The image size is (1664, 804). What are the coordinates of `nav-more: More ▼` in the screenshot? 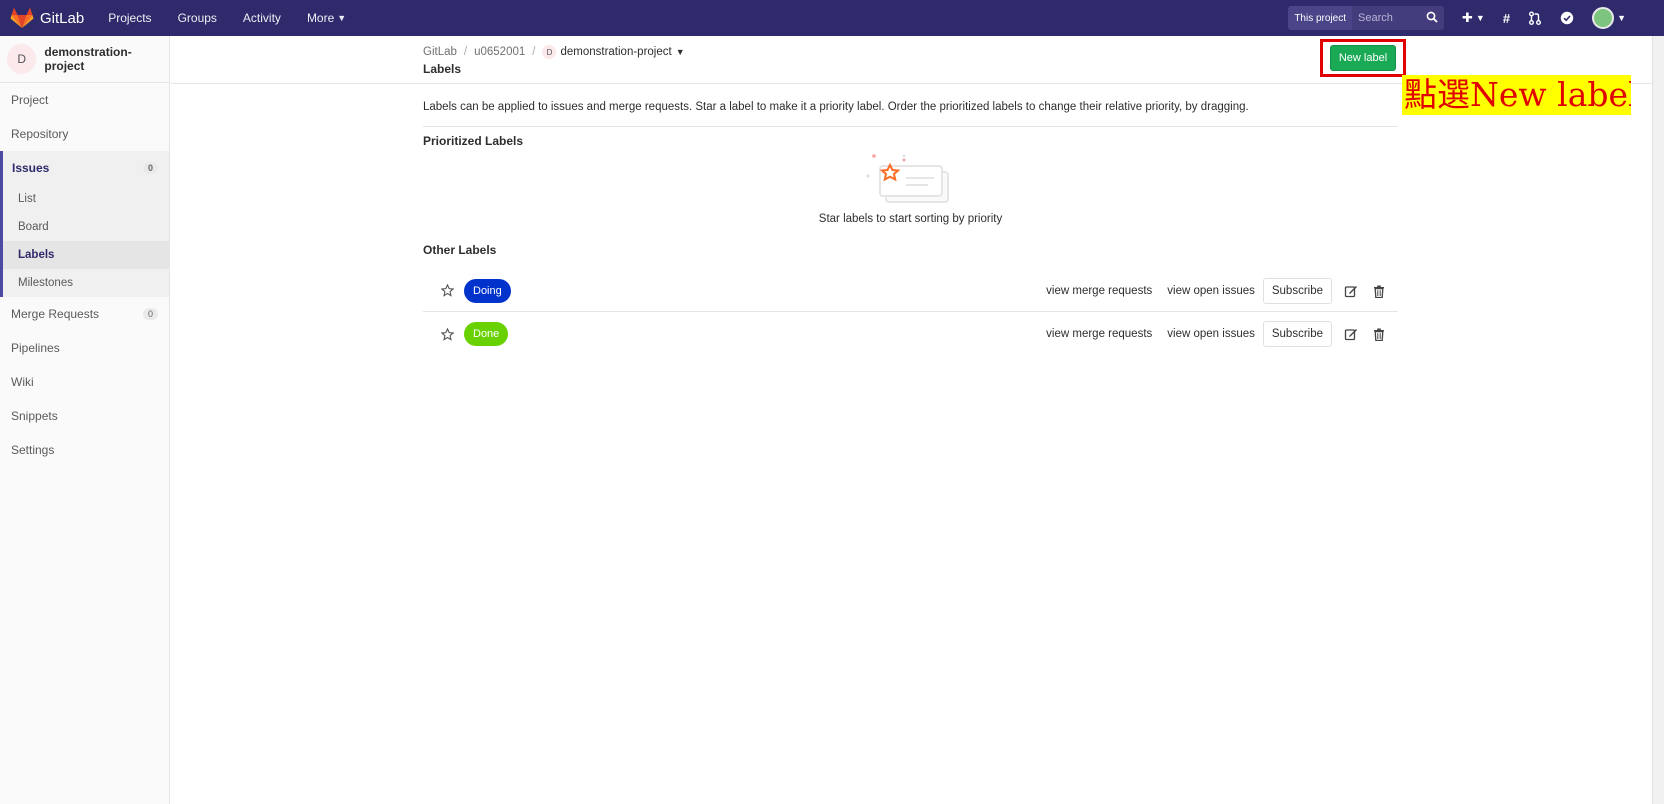 It's located at (326, 18).